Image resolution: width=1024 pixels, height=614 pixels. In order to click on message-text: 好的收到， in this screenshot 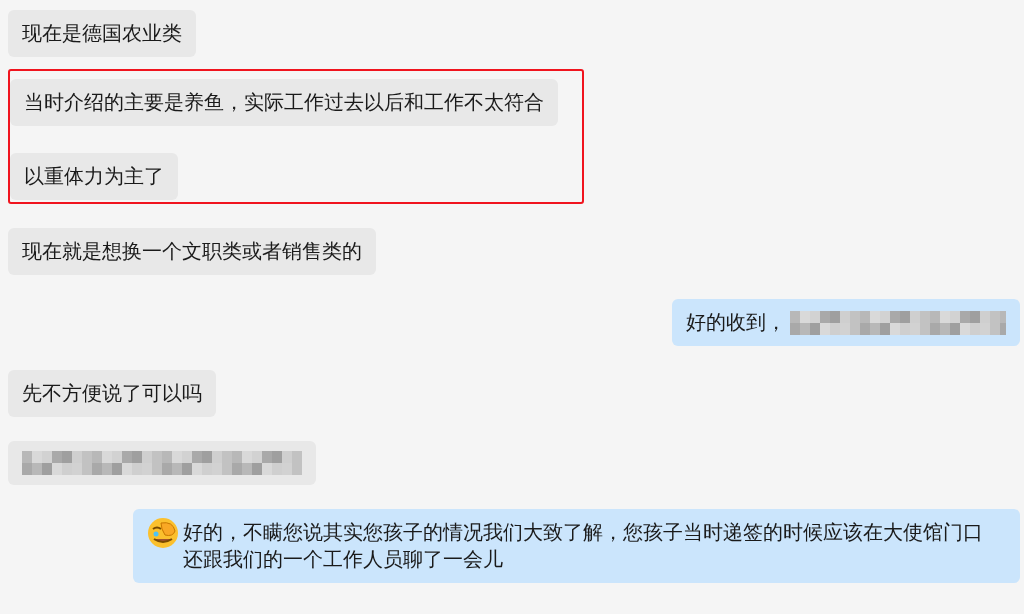, I will do `click(736, 322)`.